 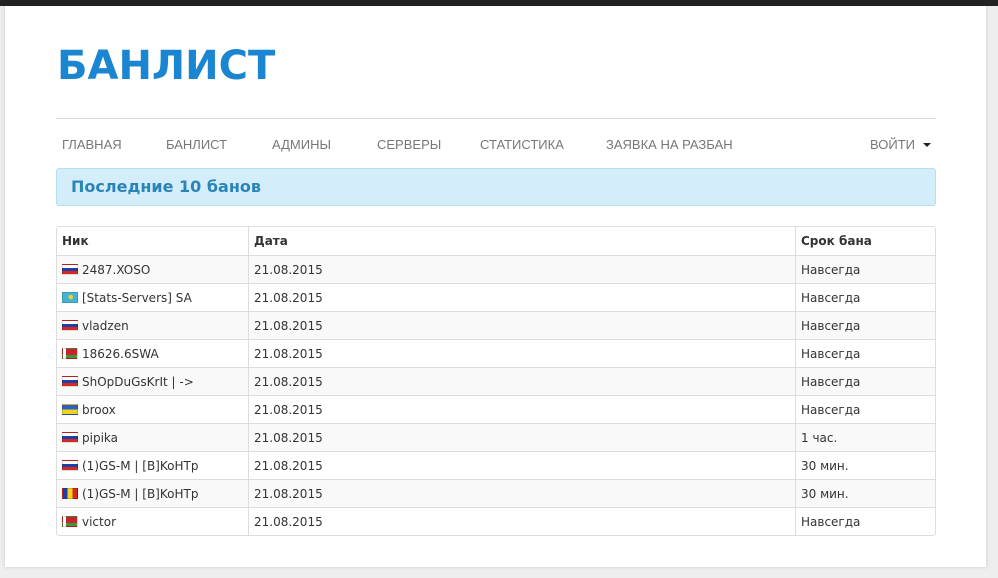 I want to click on nick-cell: ShOpDuGsKrIt | ->, so click(x=152, y=381).